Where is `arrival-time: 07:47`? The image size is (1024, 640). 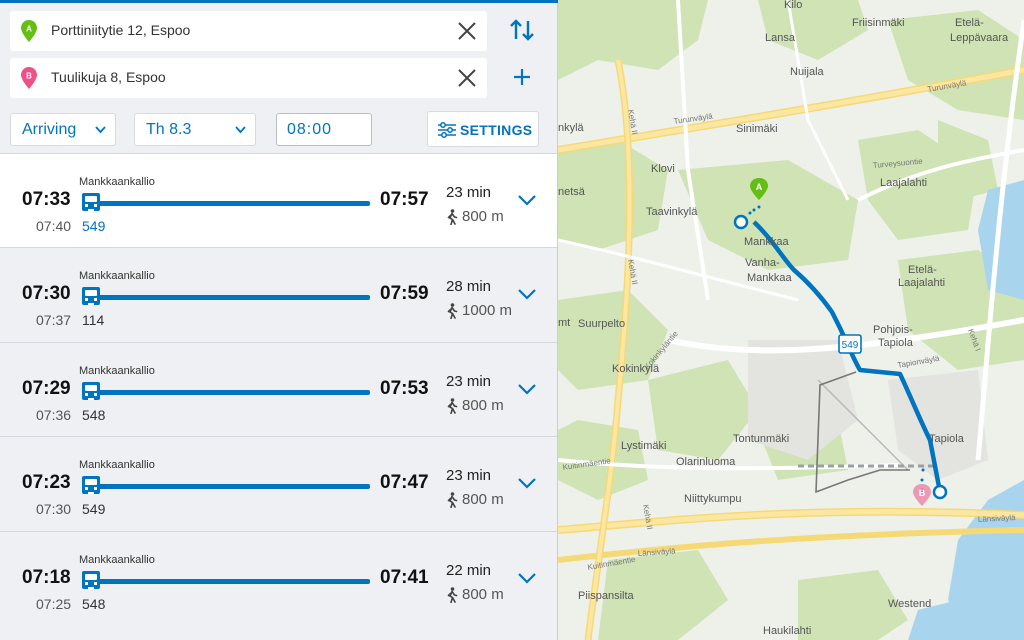 arrival-time: 07:47 is located at coordinates (404, 482).